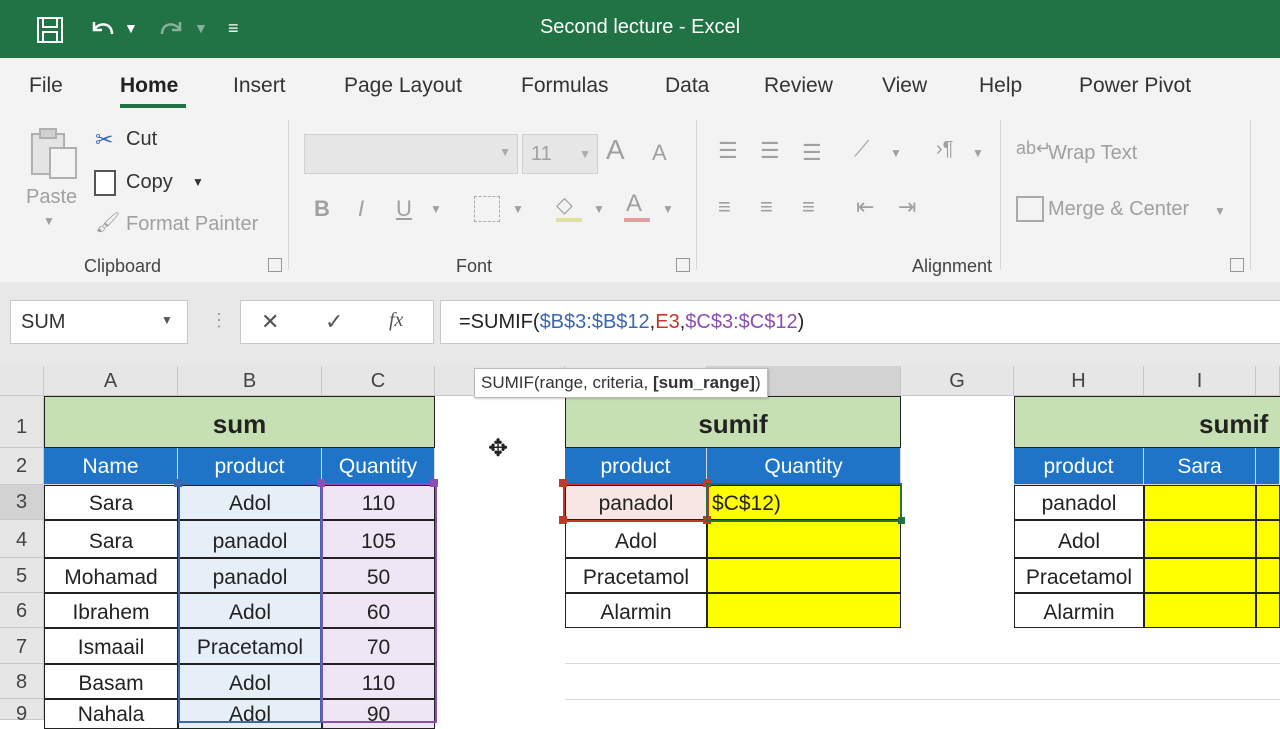 Image resolution: width=1280 pixels, height=729 pixels. Describe the element at coordinates (49, 221) in the screenshot. I see `paste-dropdown-icon: ▼` at that location.